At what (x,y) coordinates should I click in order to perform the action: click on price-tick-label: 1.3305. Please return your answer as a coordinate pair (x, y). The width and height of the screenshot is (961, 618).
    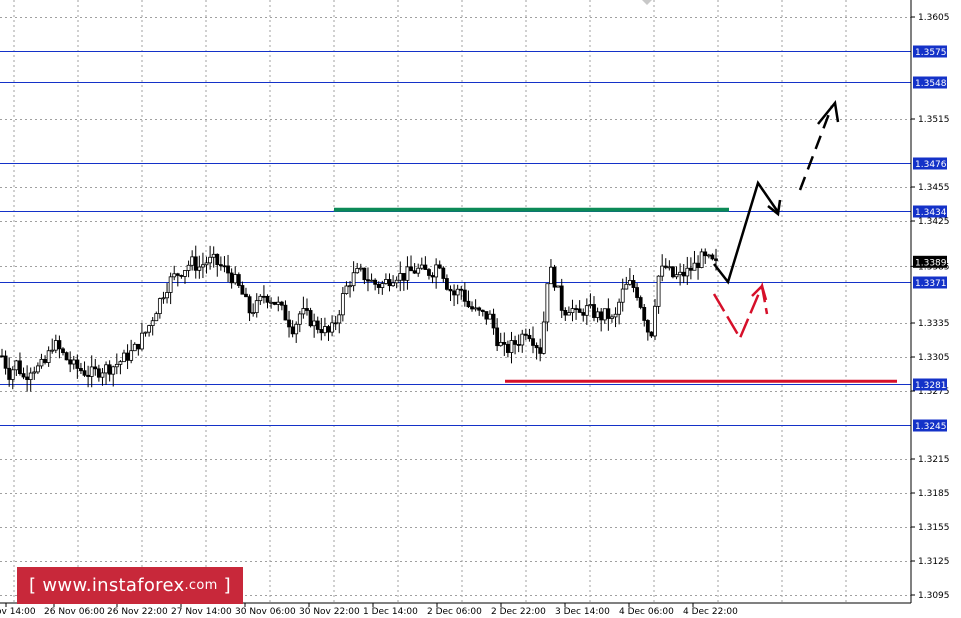
    Looking at the image, I should click on (934, 358).